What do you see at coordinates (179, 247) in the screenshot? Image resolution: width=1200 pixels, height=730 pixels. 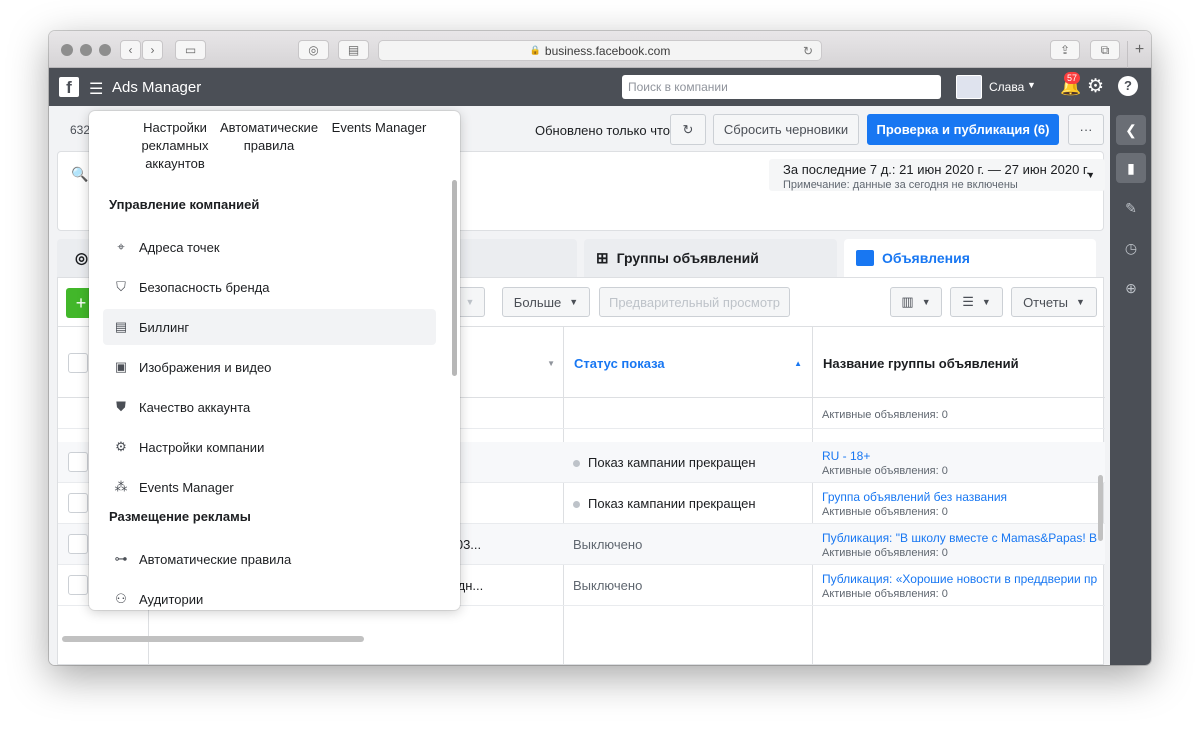 I see `menu-item-label: Адреса точек` at bounding box center [179, 247].